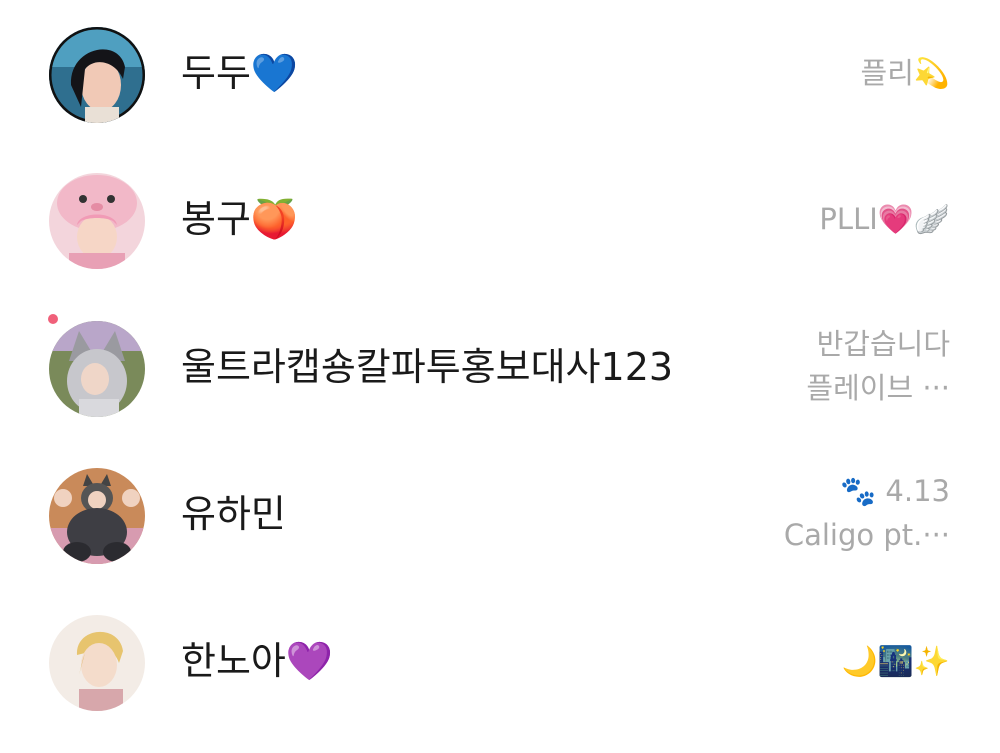 The image size is (1000, 753). I want to click on status-line-2: Caligo pt.···, so click(866, 535).